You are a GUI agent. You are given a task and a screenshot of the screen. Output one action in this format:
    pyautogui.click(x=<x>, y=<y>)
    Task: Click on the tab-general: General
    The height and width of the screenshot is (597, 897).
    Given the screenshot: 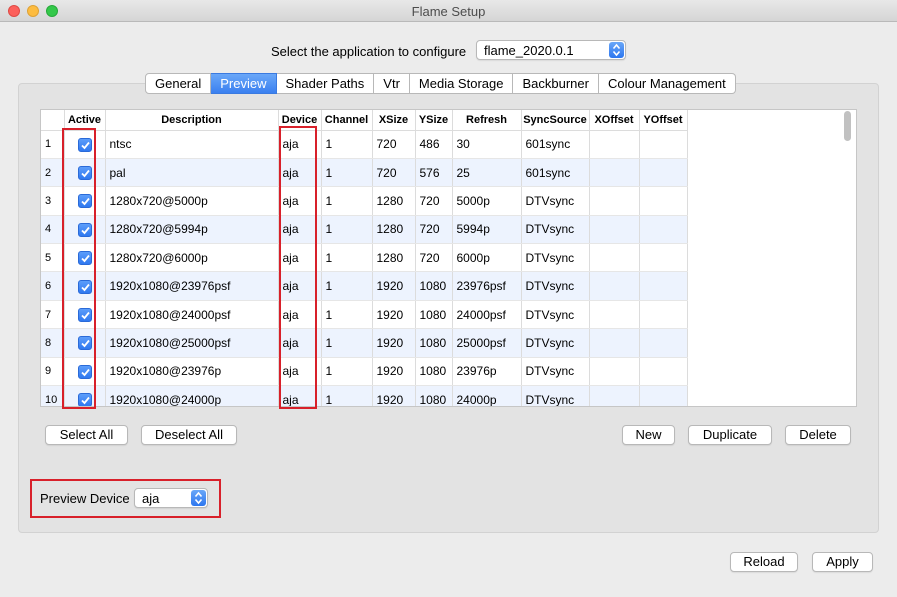 What is the action you would take?
    pyautogui.click(x=178, y=83)
    